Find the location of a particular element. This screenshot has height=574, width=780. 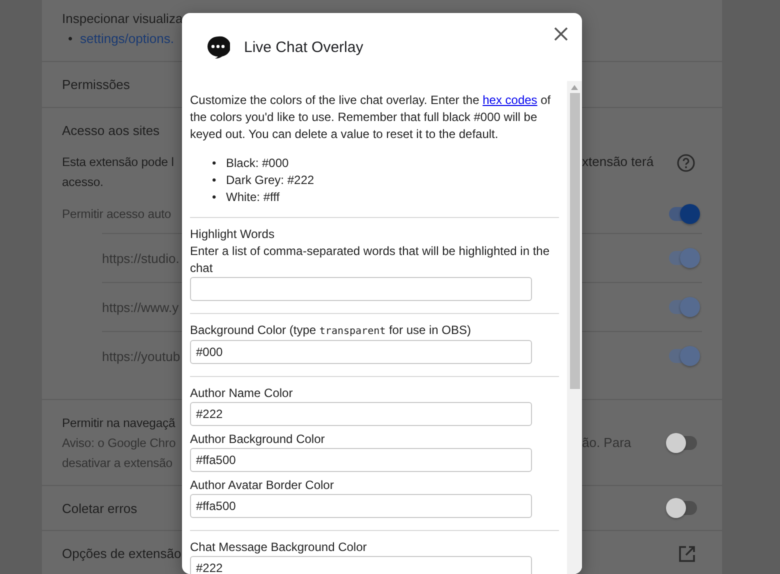

setting-label: Opções de extensão is located at coordinates (122, 553).